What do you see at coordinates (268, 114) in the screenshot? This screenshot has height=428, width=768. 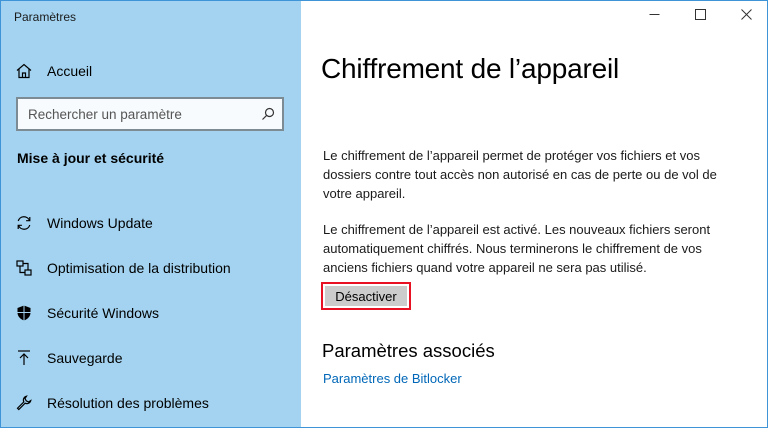 I see `search-icon` at bounding box center [268, 114].